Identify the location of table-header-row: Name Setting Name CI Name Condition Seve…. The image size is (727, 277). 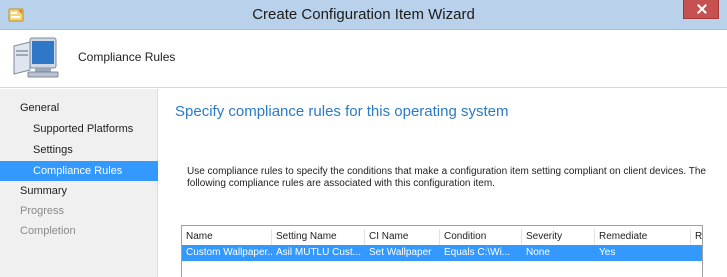
(442, 237).